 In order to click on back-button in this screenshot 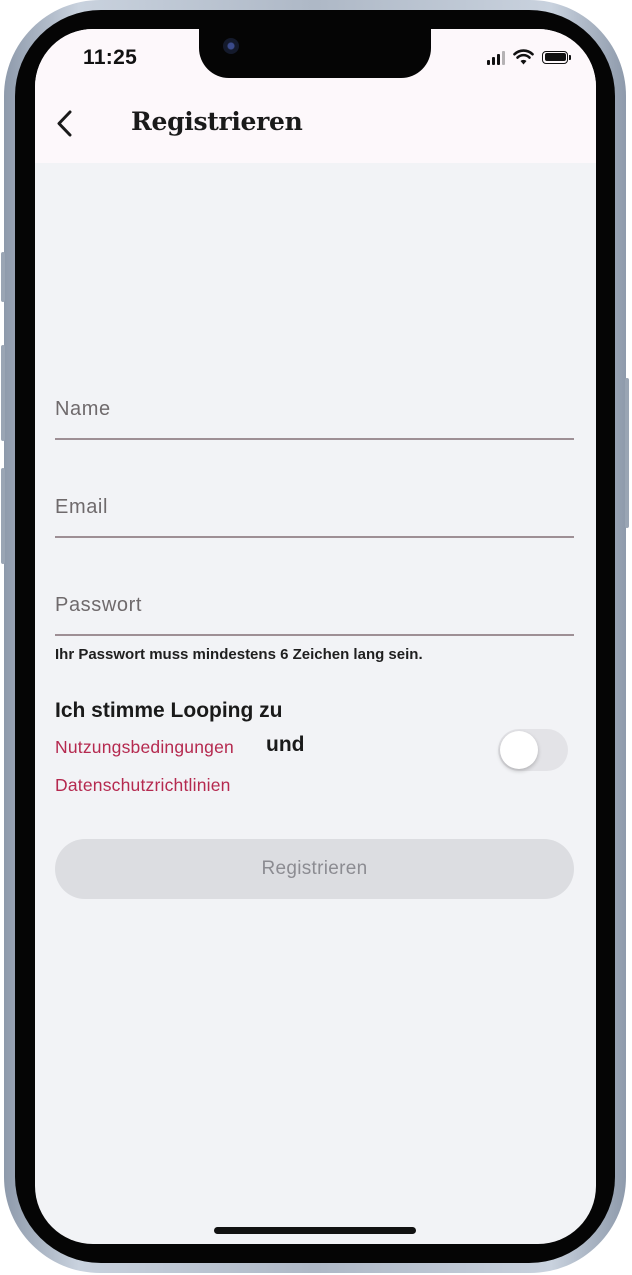, I will do `click(69, 125)`.